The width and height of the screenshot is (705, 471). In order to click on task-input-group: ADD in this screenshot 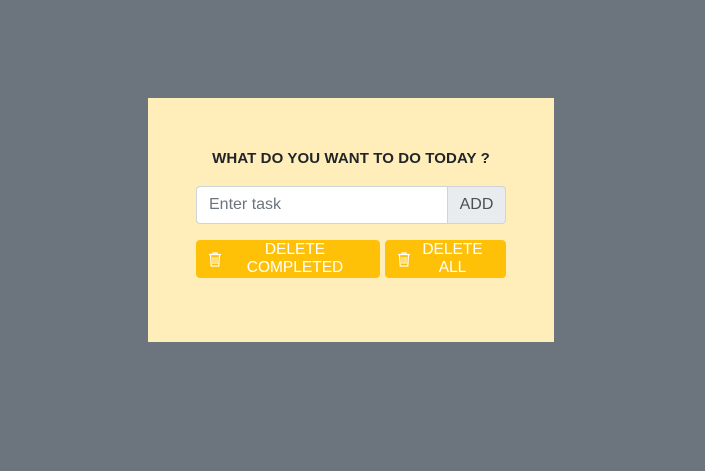, I will do `click(351, 205)`.